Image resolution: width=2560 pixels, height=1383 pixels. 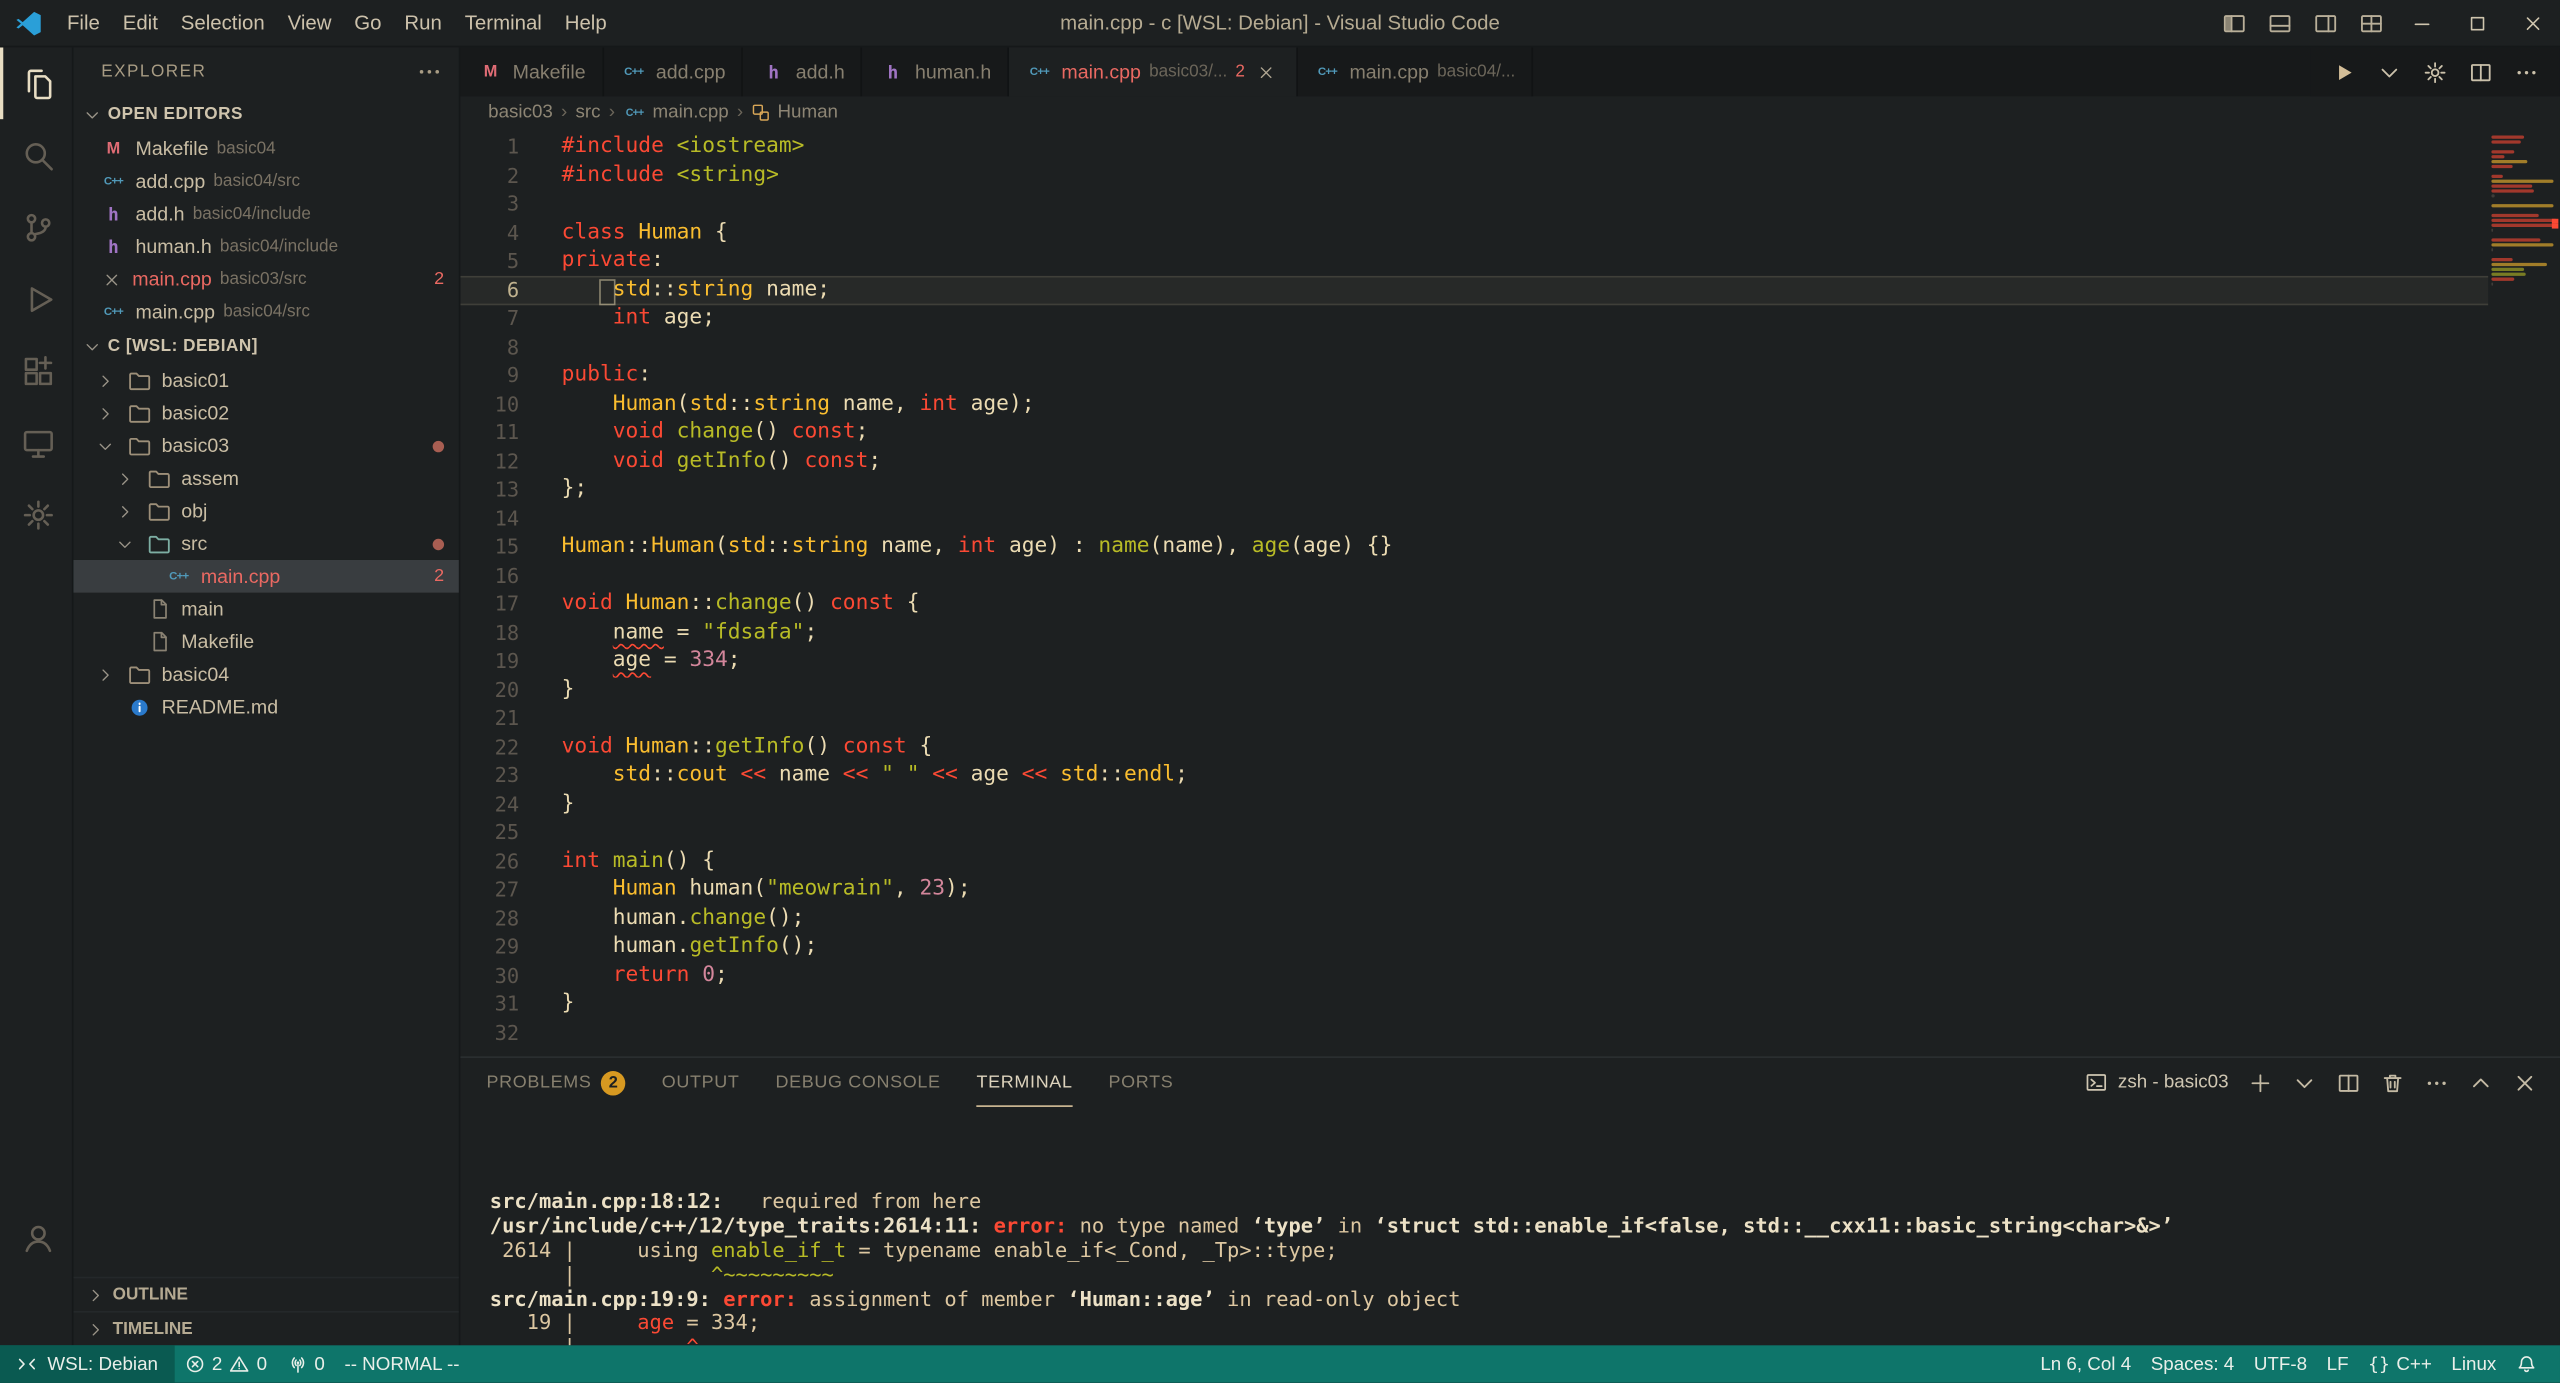 I want to click on problems-status: 2 0, so click(x=225, y=1364).